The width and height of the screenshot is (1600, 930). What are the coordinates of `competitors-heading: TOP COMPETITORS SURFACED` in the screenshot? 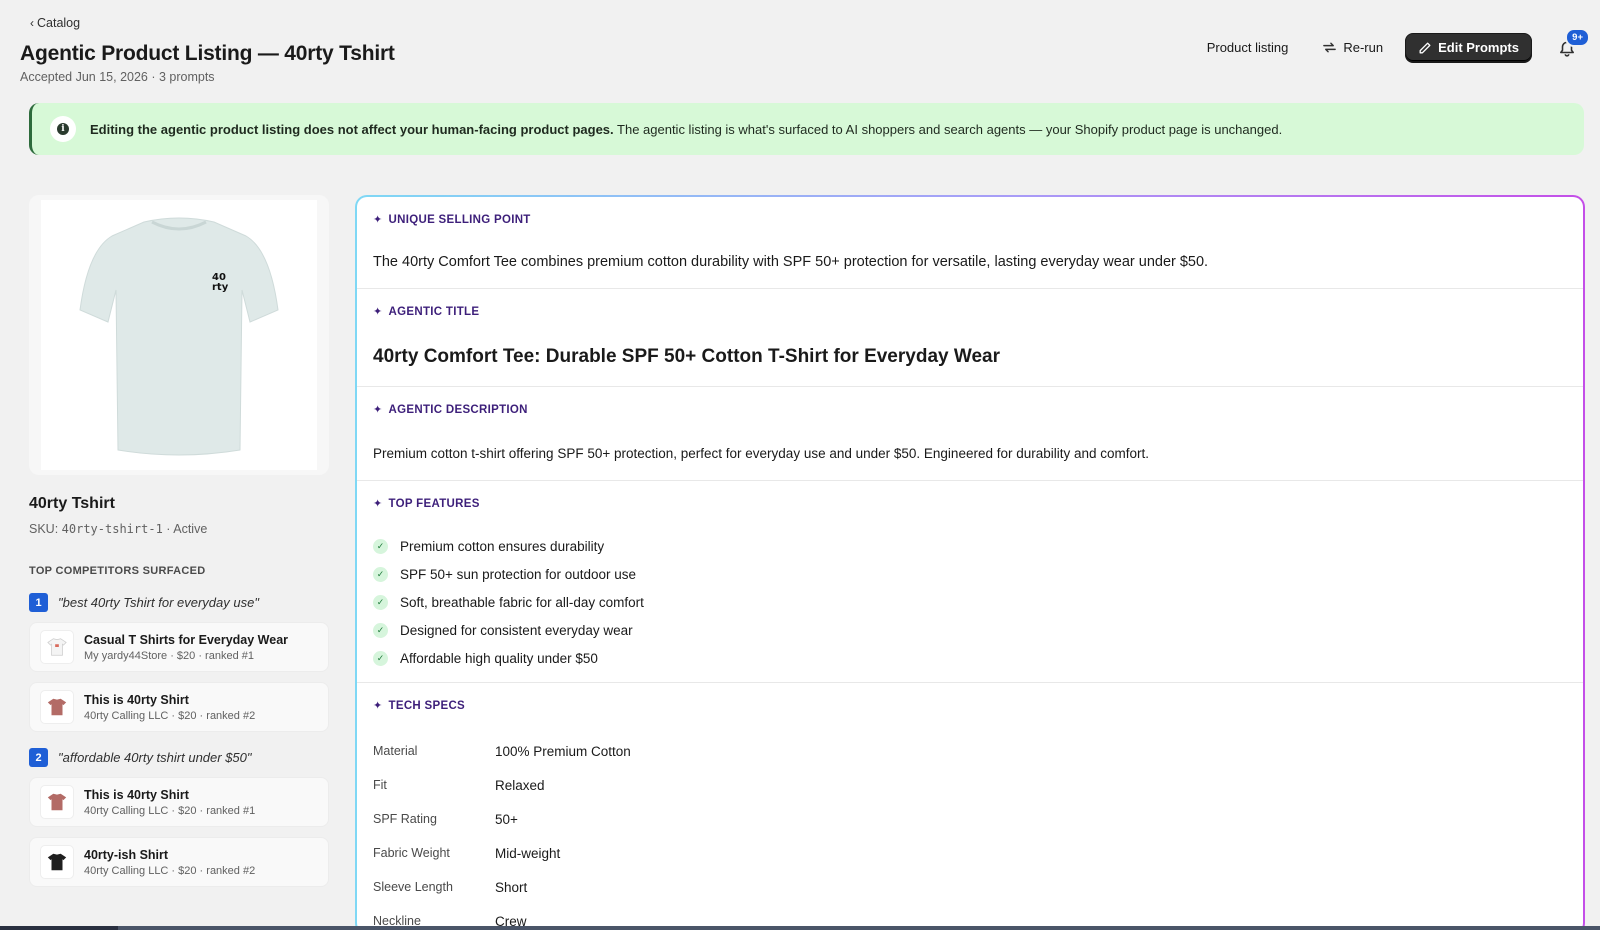 It's located at (117, 571).